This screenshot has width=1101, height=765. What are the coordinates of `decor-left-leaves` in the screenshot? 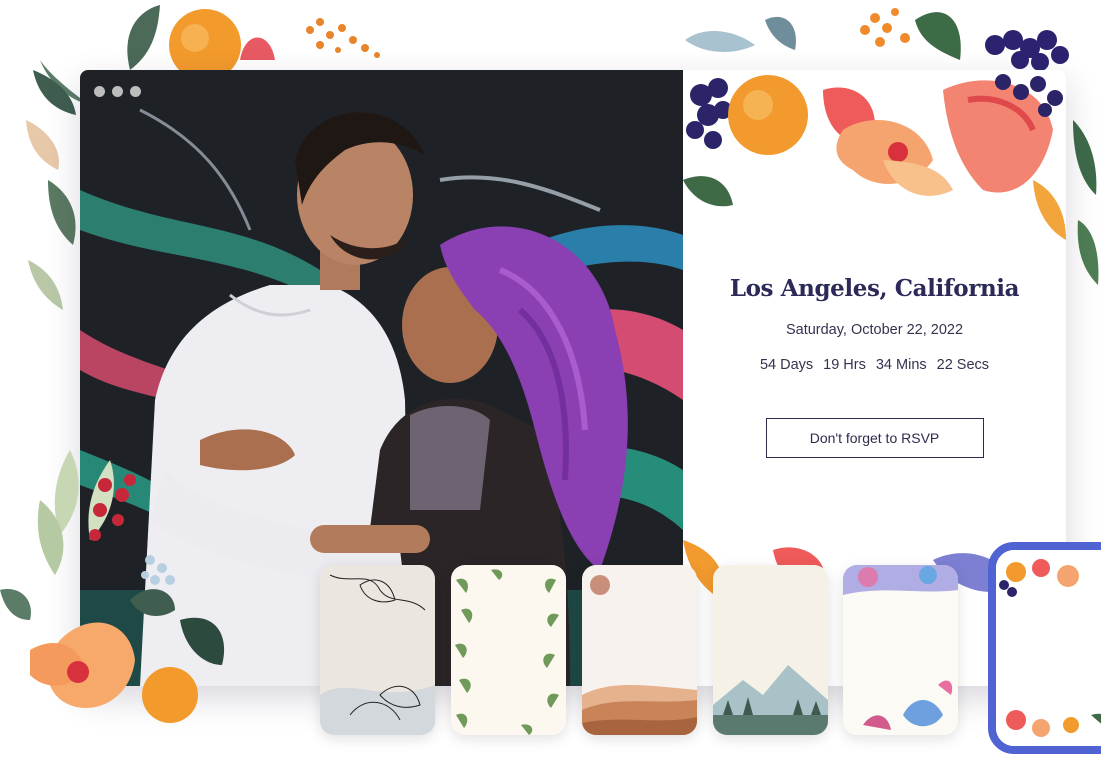 It's located at (51, 190).